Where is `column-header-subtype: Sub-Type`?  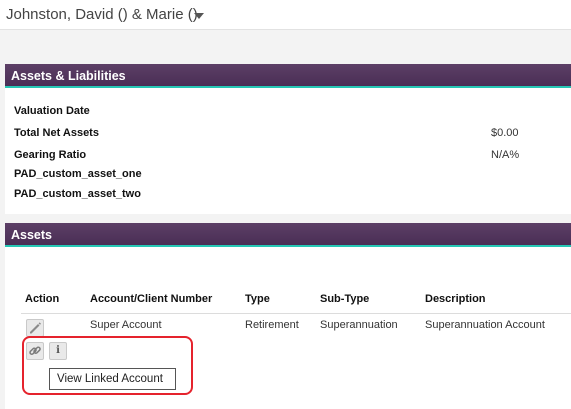
column-header-subtype: Sub-Type is located at coordinates (345, 299).